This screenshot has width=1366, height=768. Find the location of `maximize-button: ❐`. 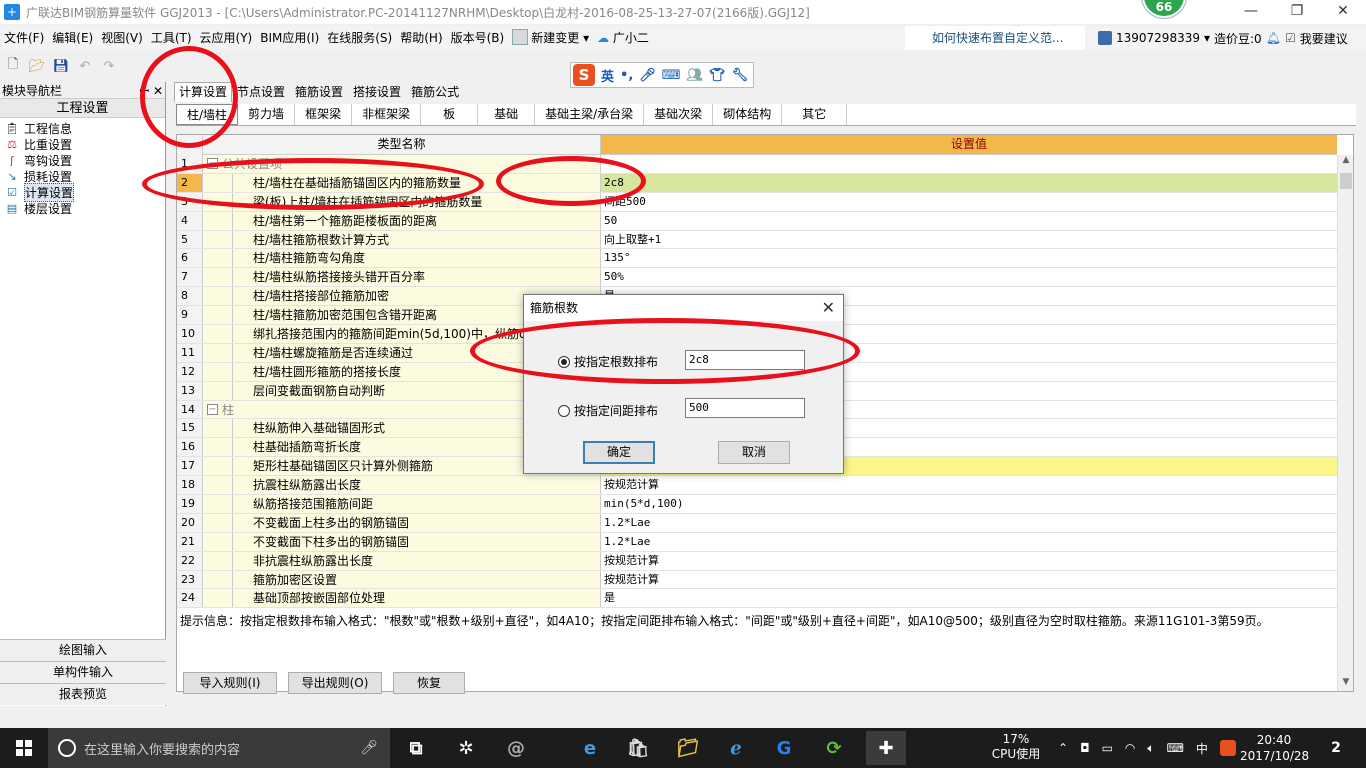

maximize-button: ❐ is located at coordinates (1297, 12).